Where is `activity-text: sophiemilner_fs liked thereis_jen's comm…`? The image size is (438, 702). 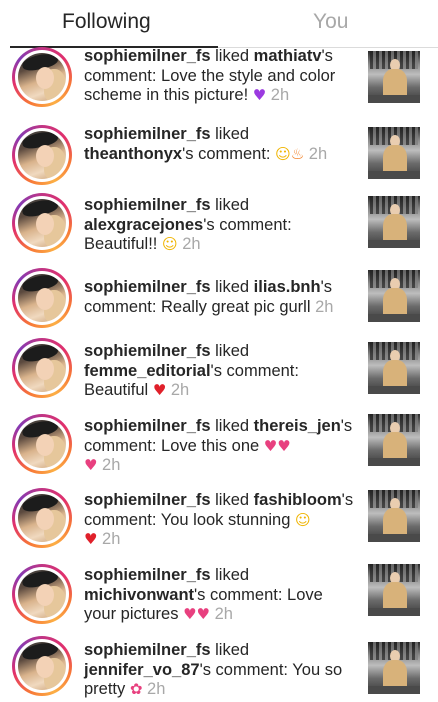
activity-text: sophiemilner_fs liked thereis_jen's comm… is located at coordinates (221, 446).